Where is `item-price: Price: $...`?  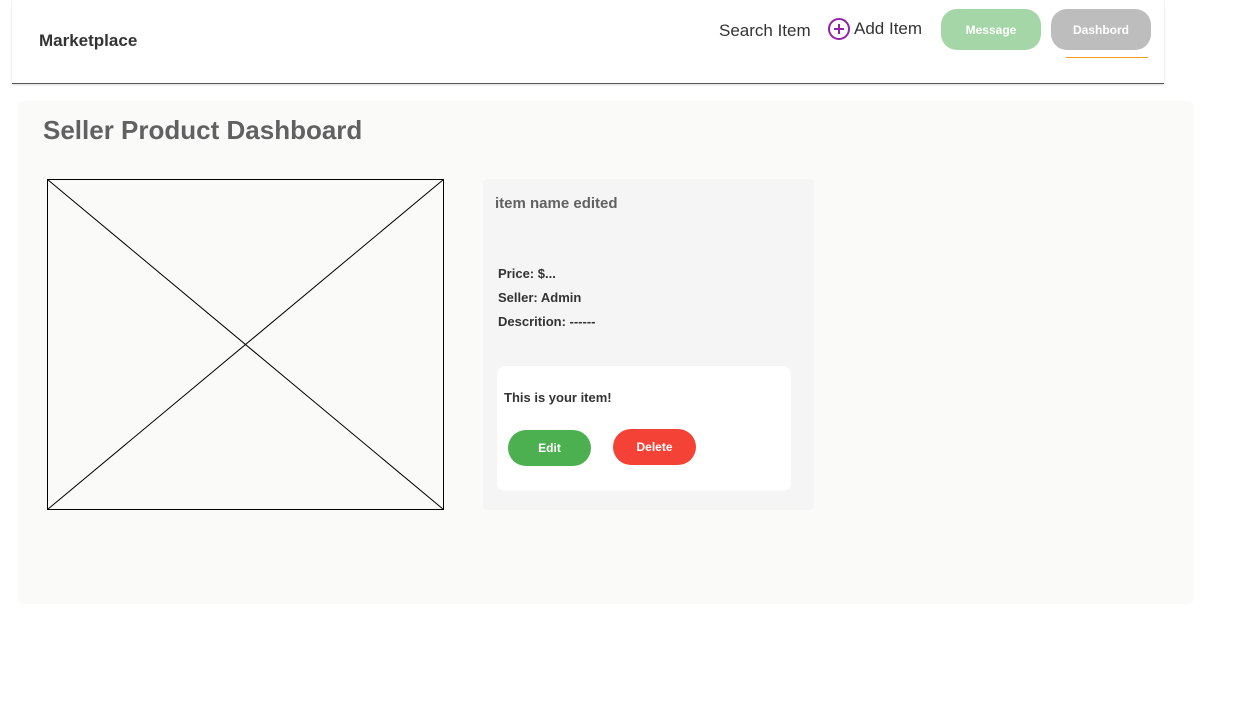
item-price: Price: $... is located at coordinates (527, 273).